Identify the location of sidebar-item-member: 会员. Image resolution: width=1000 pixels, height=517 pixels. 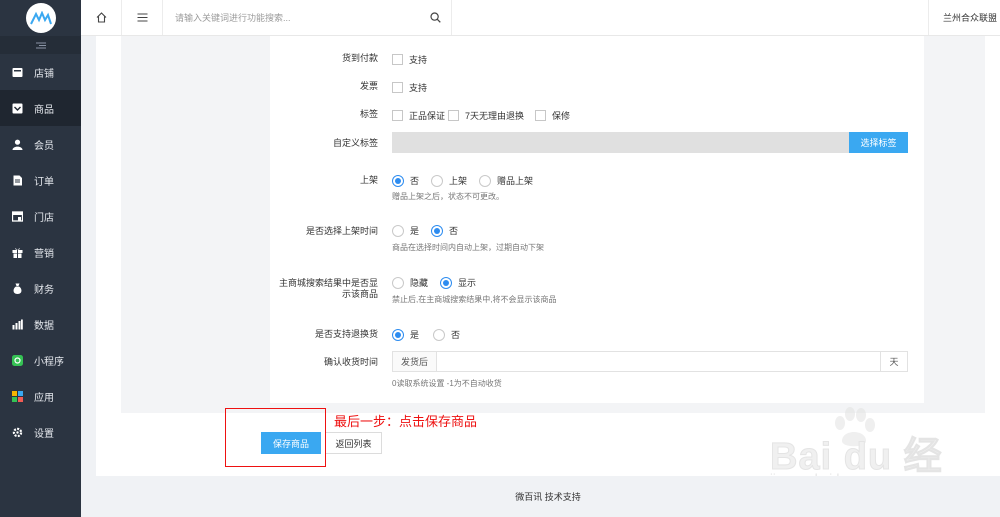
(40, 144).